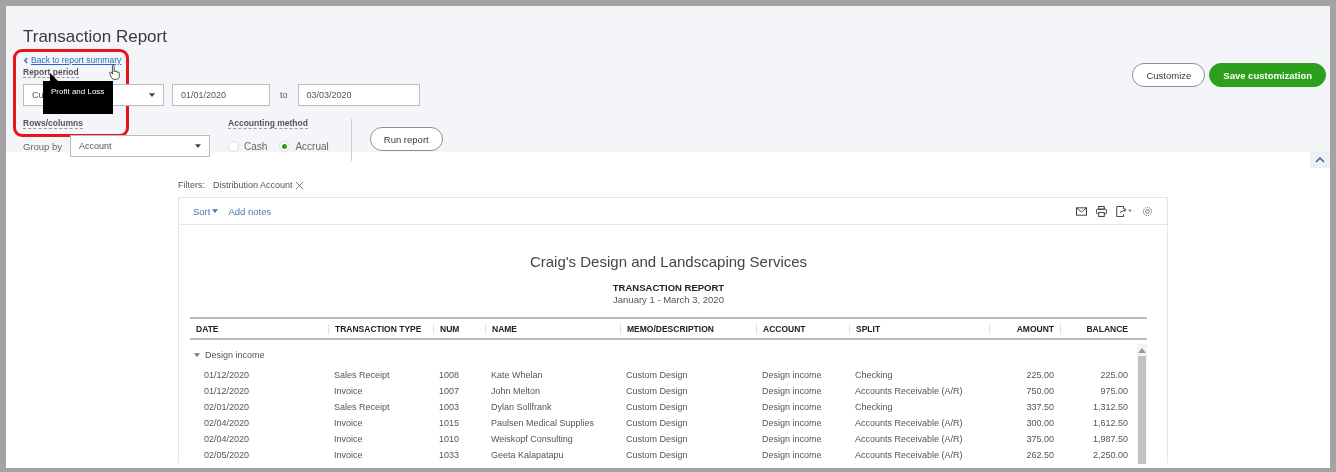  Describe the element at coordinates (1114, 391) in the screenshot. I see `table-cell-text: 975.00` at that location.